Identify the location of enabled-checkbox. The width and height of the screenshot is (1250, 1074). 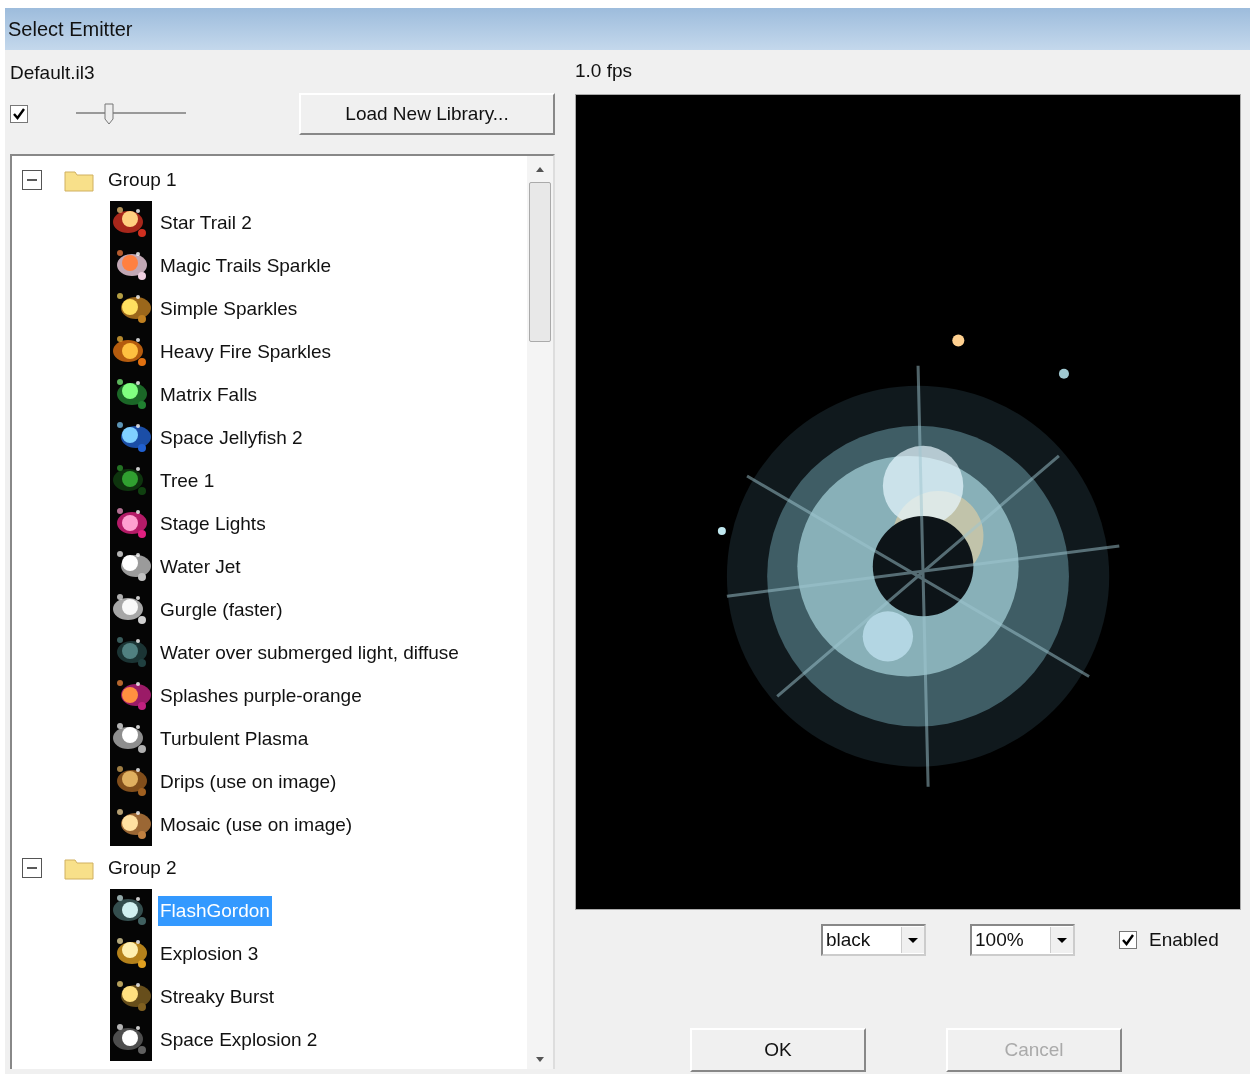
(1128, 940).